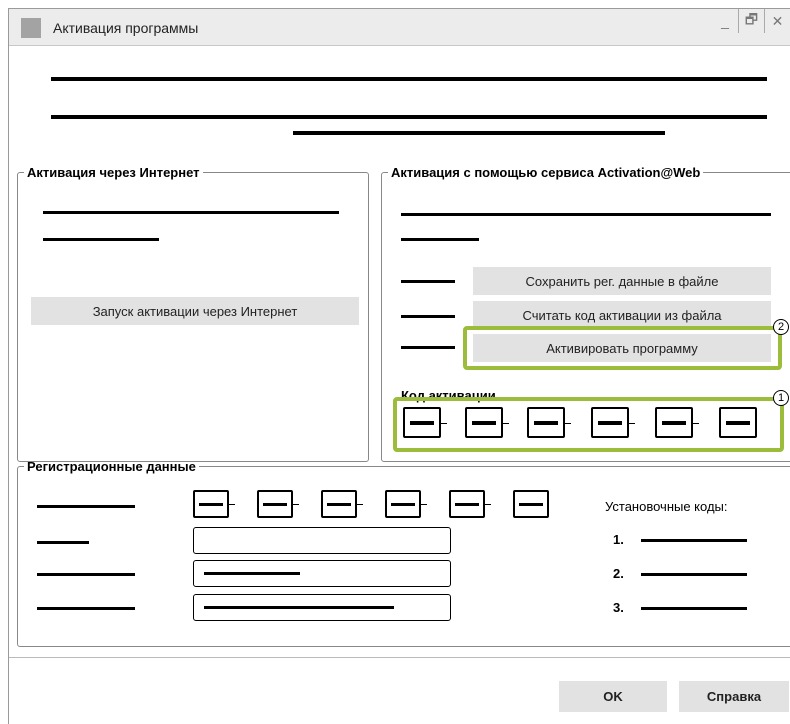 Image resolution: width=790 pixels, height=724 pixels. What do you see at coordinates (781, 327) in the screenshot?
I see `callout-2: 2` at bounding box center [781, 327].